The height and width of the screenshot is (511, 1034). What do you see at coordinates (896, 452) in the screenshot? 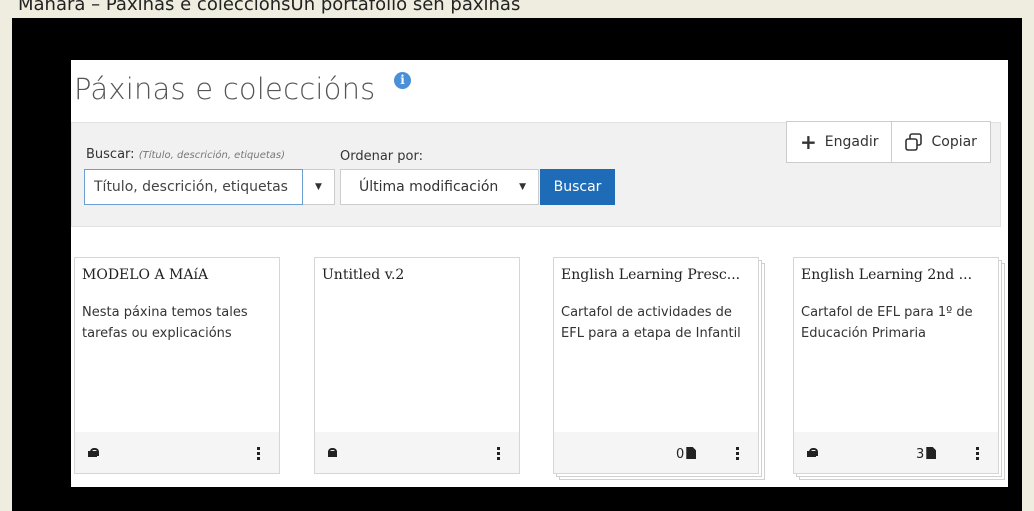
I see `card-footer: 3` at bounding box center [896, 452].